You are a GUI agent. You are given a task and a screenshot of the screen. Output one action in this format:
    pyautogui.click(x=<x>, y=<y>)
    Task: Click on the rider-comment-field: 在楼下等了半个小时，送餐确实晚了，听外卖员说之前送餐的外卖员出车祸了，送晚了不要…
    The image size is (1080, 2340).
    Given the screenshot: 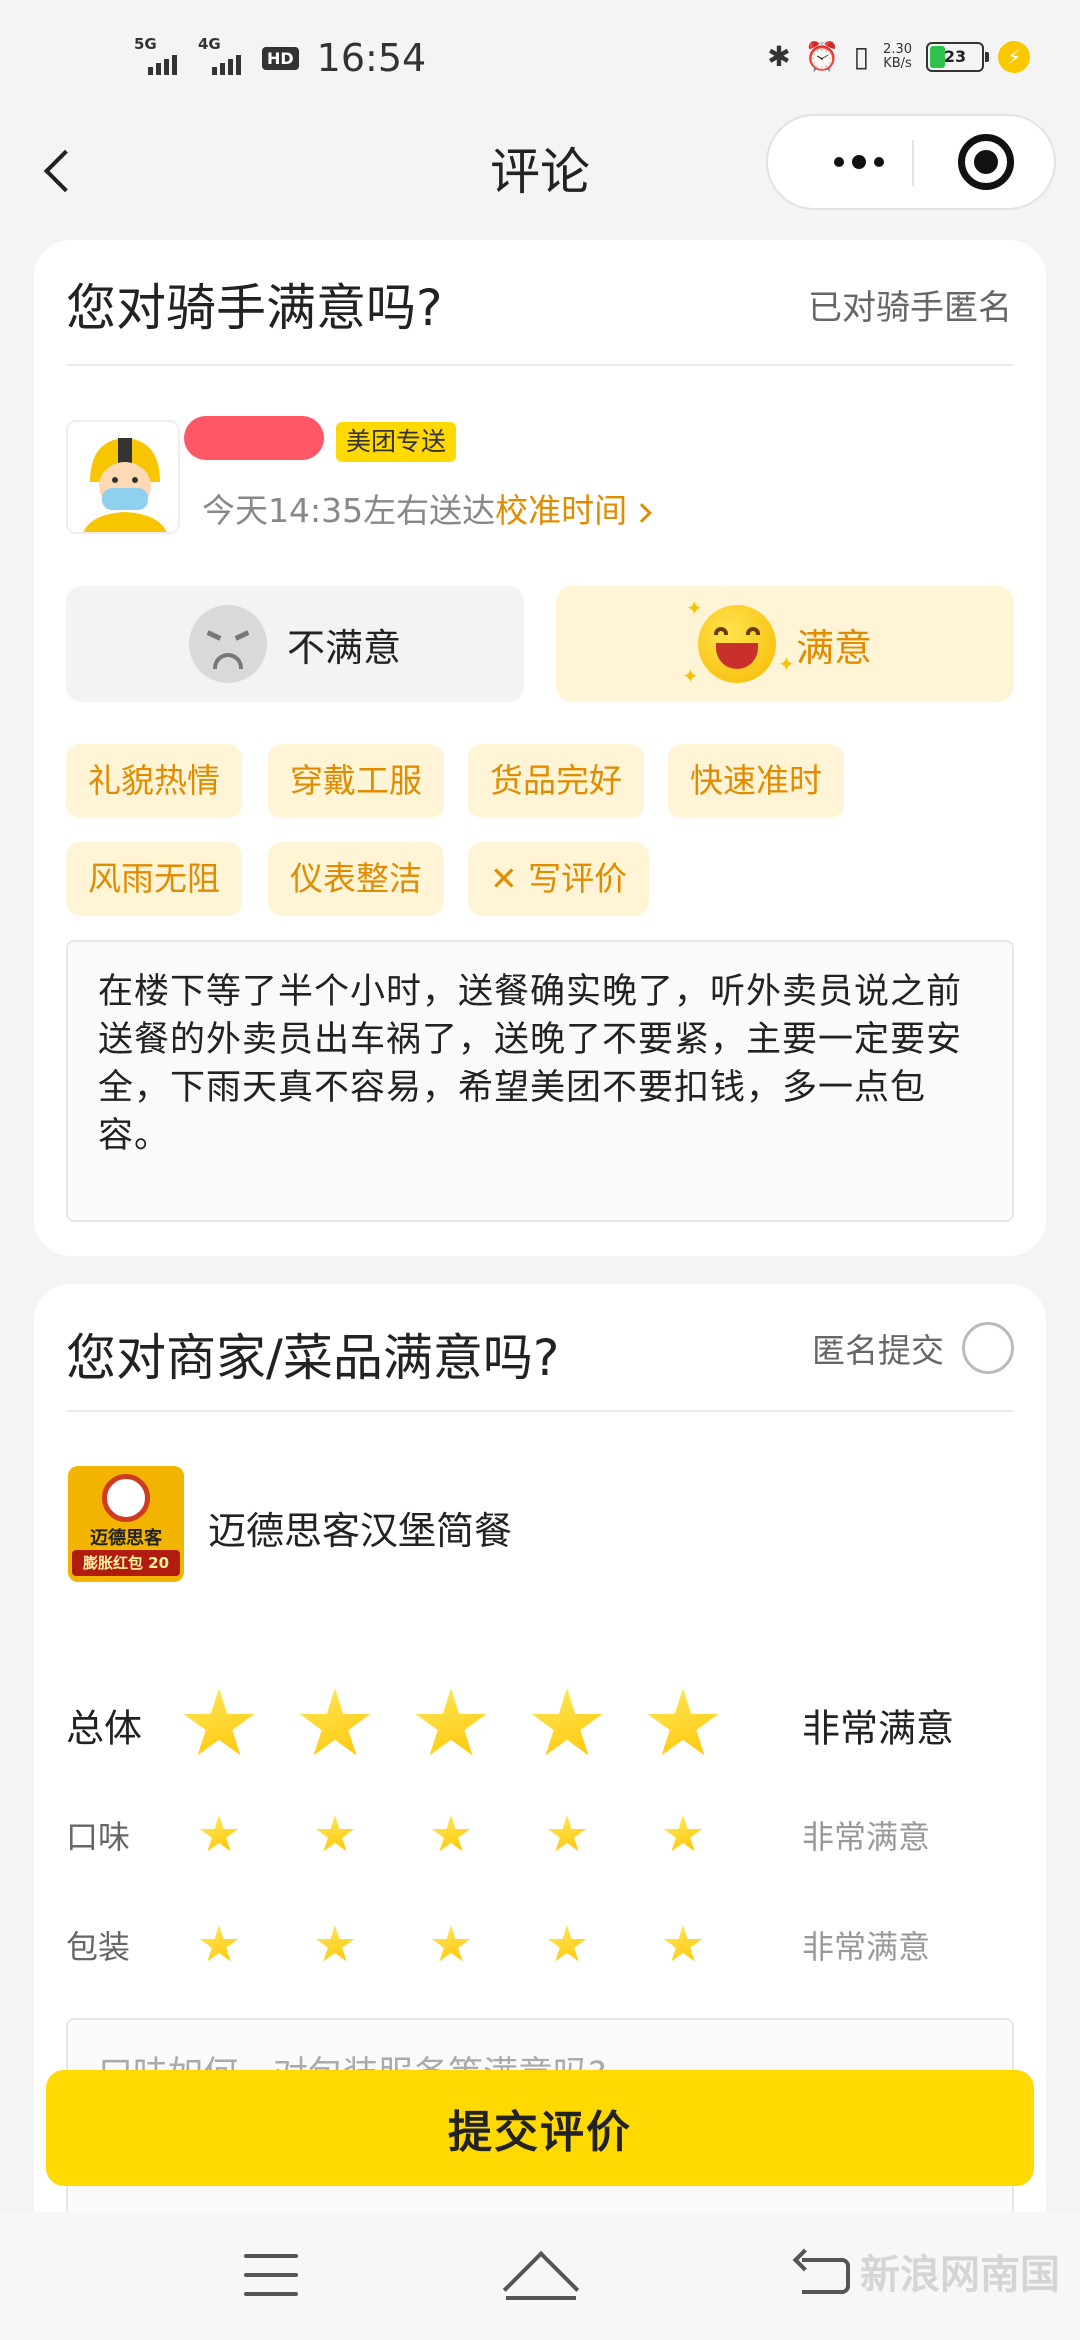 What is the action you would take?
    pyautogui.click(x=540, y=1081)
    